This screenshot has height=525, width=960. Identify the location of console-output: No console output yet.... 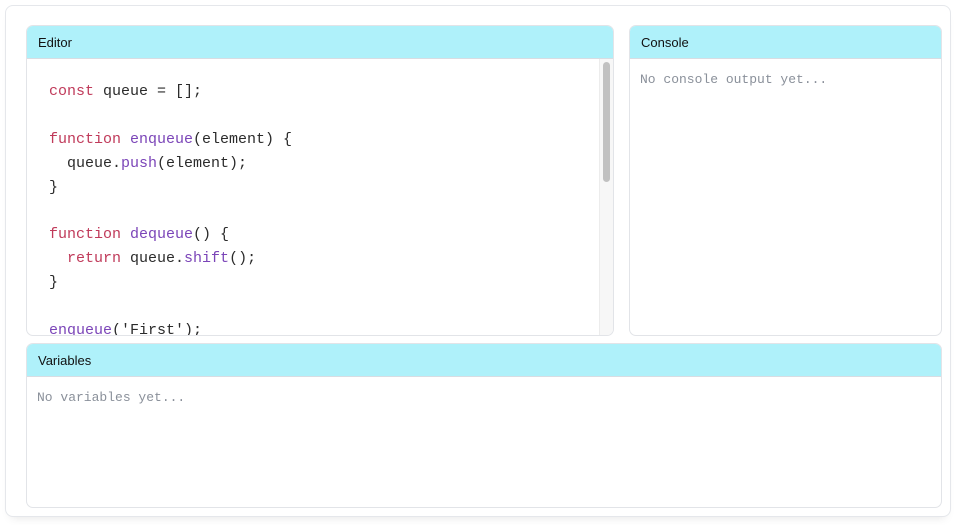
(734, 79).